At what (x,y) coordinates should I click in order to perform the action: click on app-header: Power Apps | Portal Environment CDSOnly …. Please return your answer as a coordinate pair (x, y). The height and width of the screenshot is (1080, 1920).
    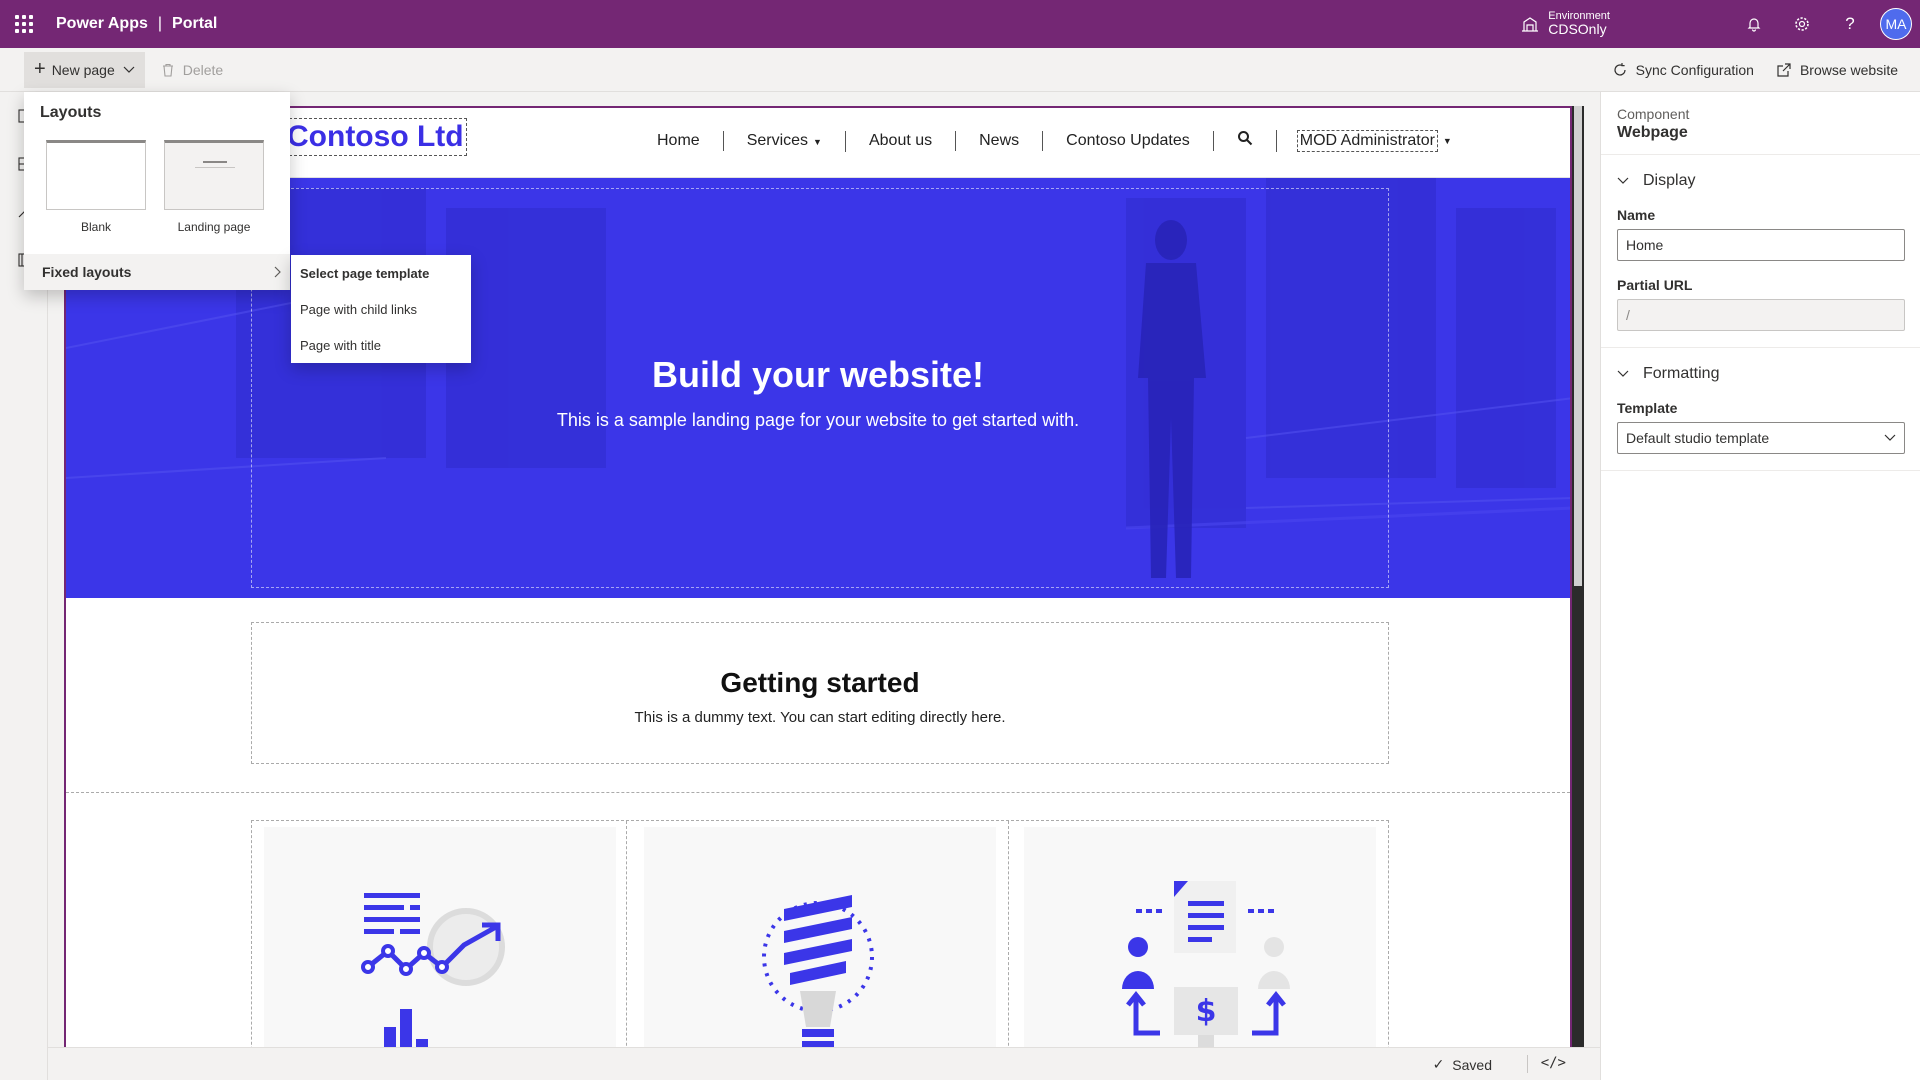
    Looking at the image, I should click on (960, 24).